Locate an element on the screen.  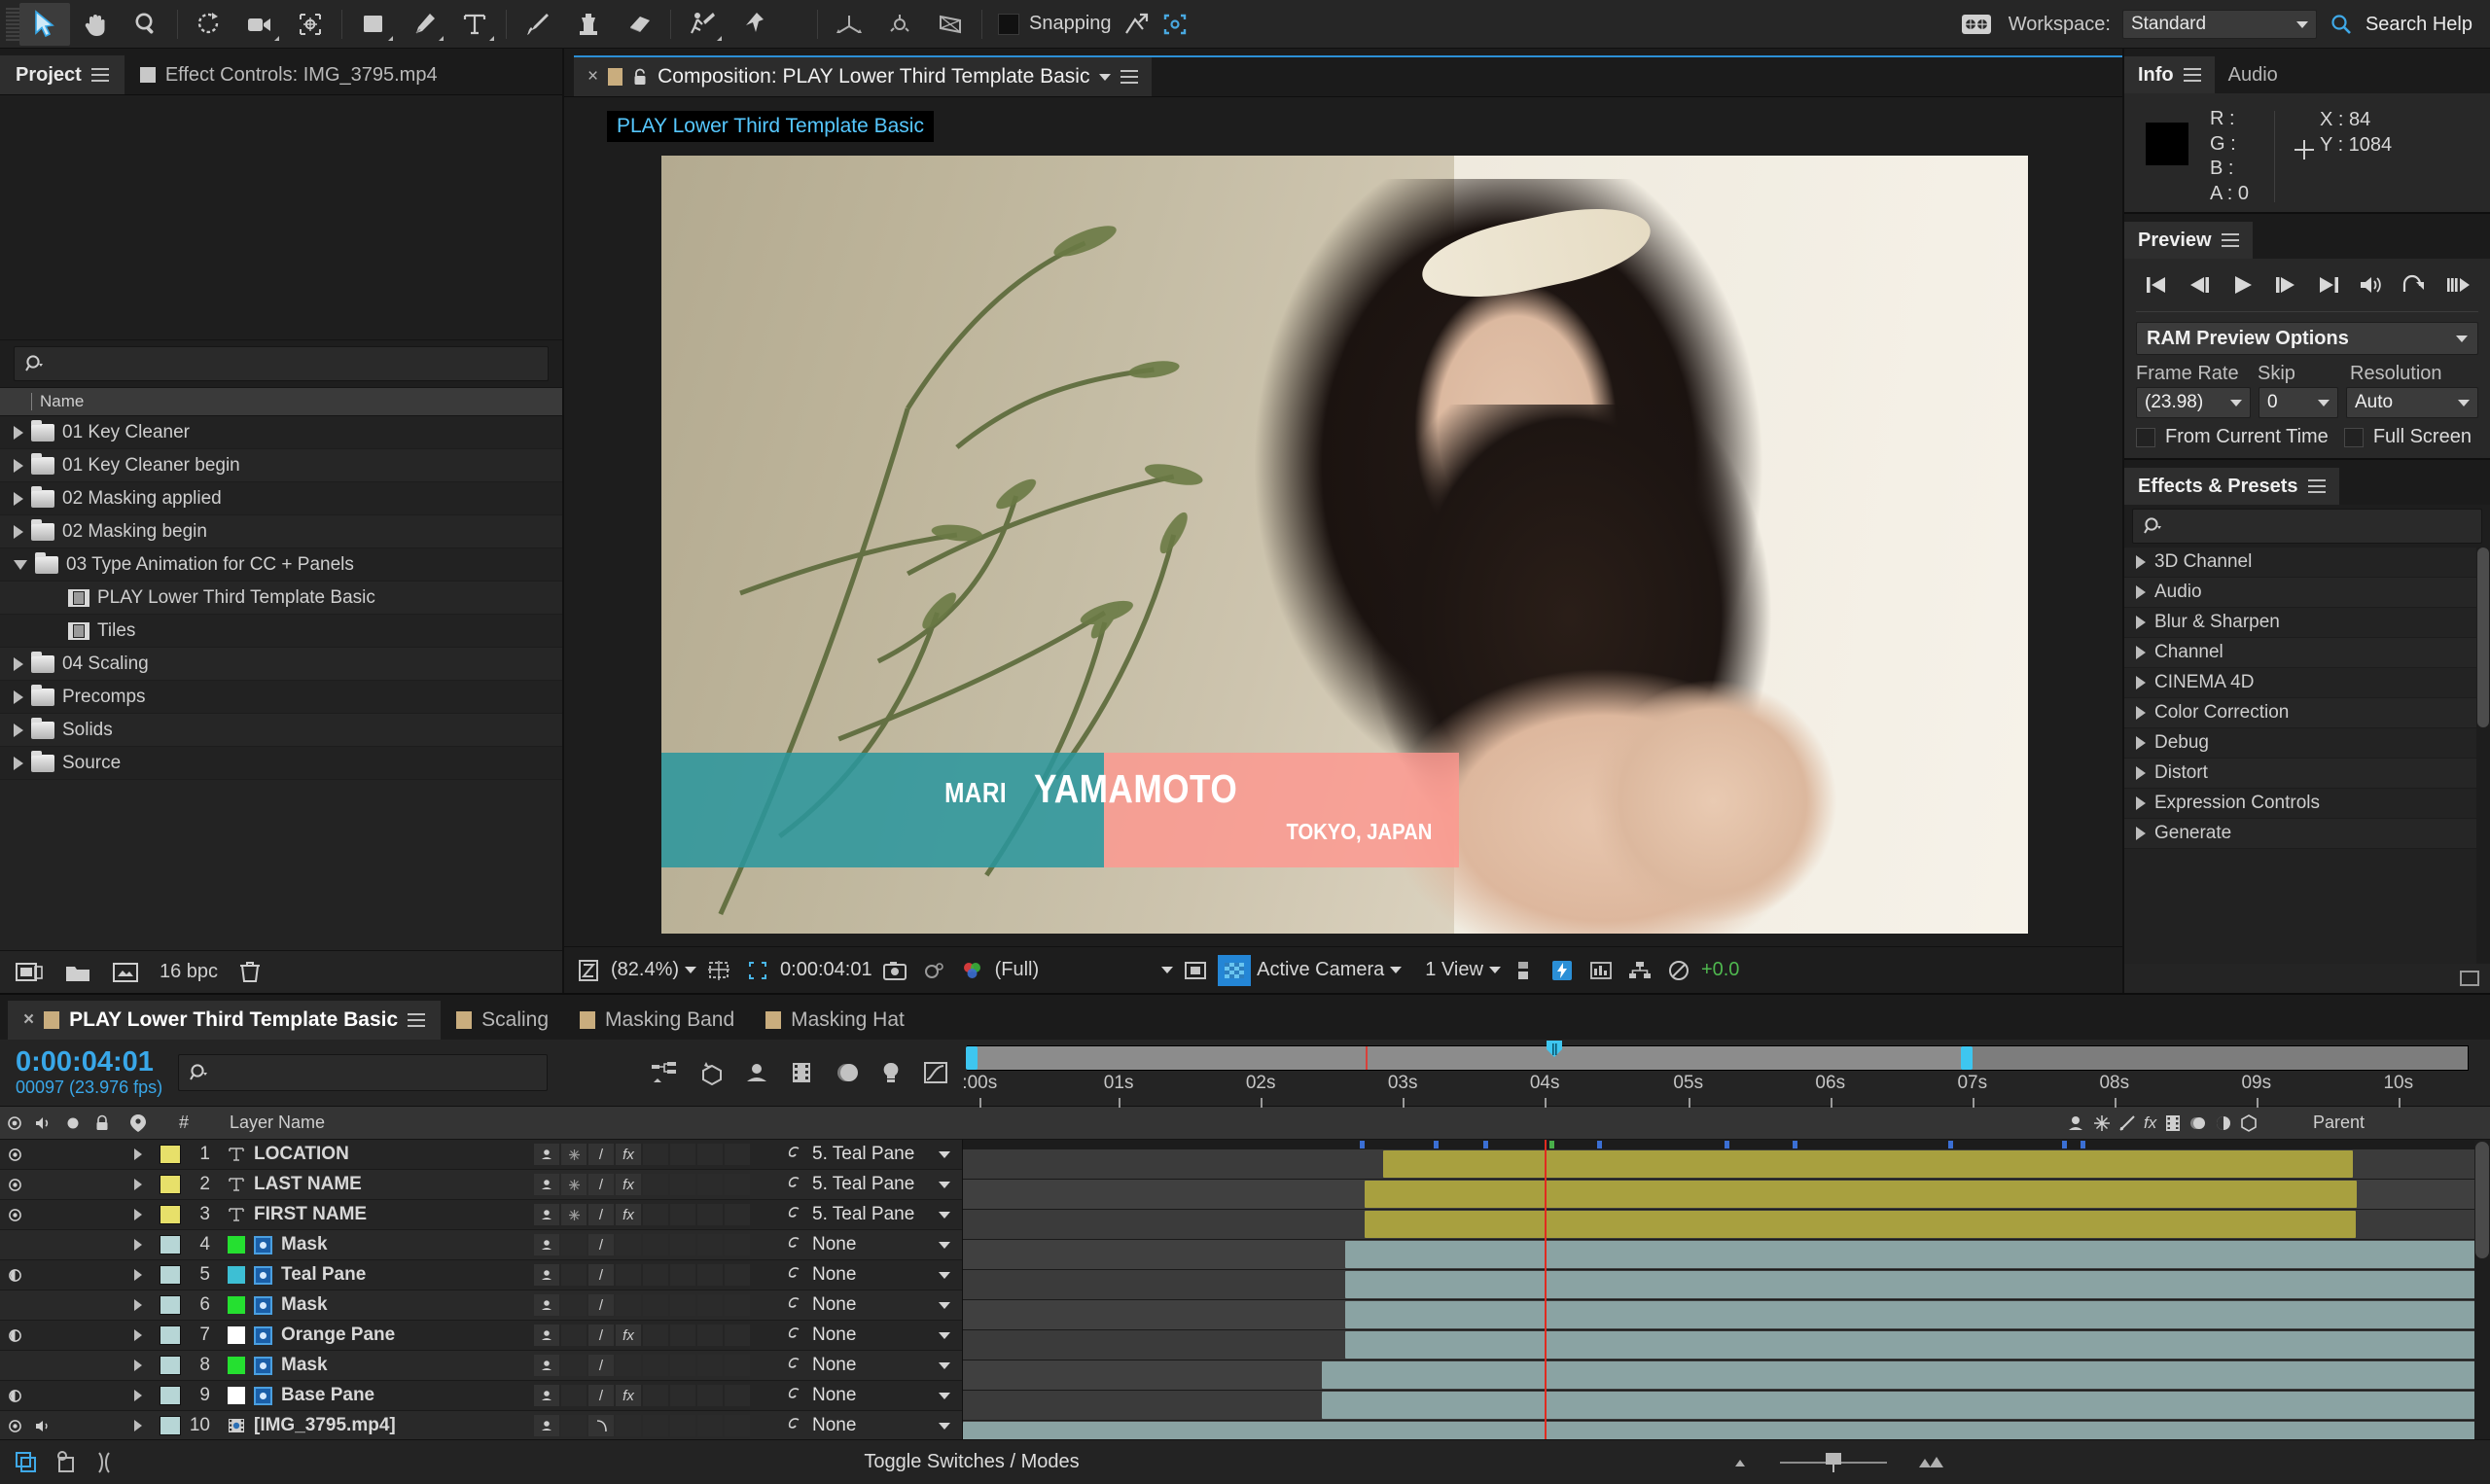
exposure-icon is located at coordinates (1678, 971).